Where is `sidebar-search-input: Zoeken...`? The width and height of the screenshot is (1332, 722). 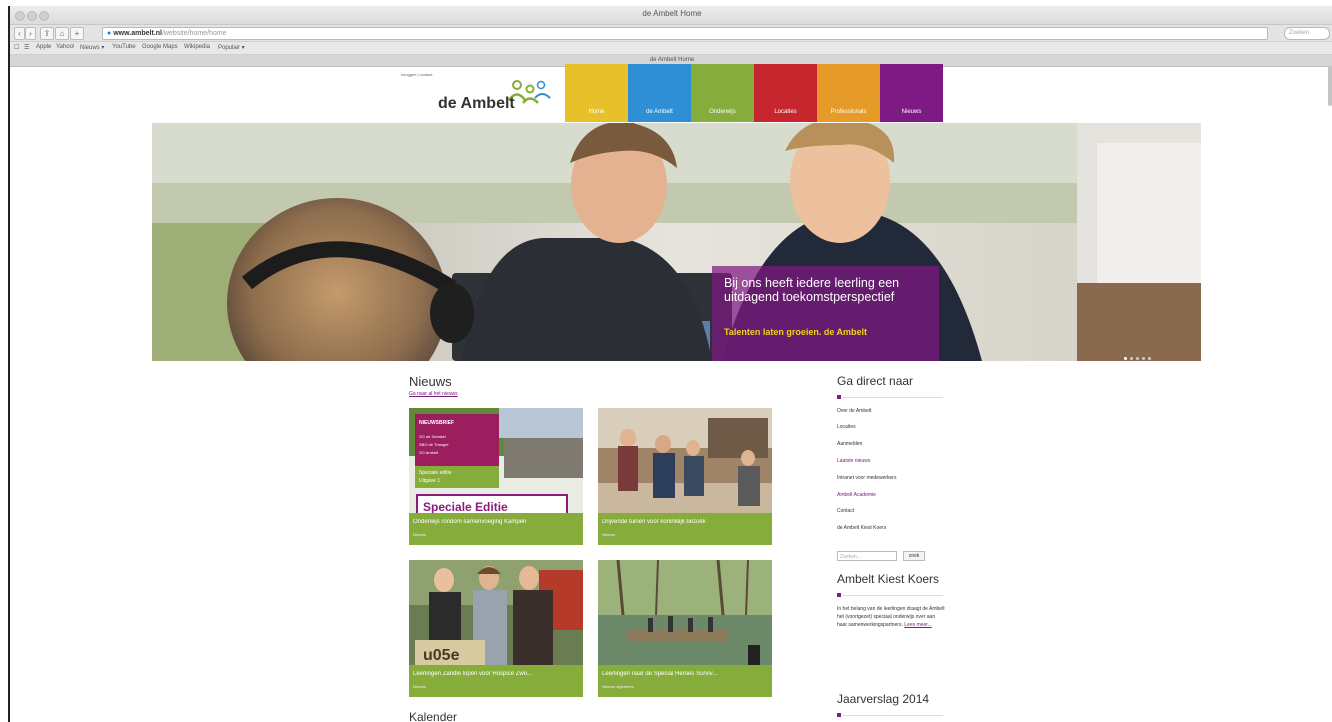
sidebar-search-input: Zoeken... is located at coordinates (867, 556).